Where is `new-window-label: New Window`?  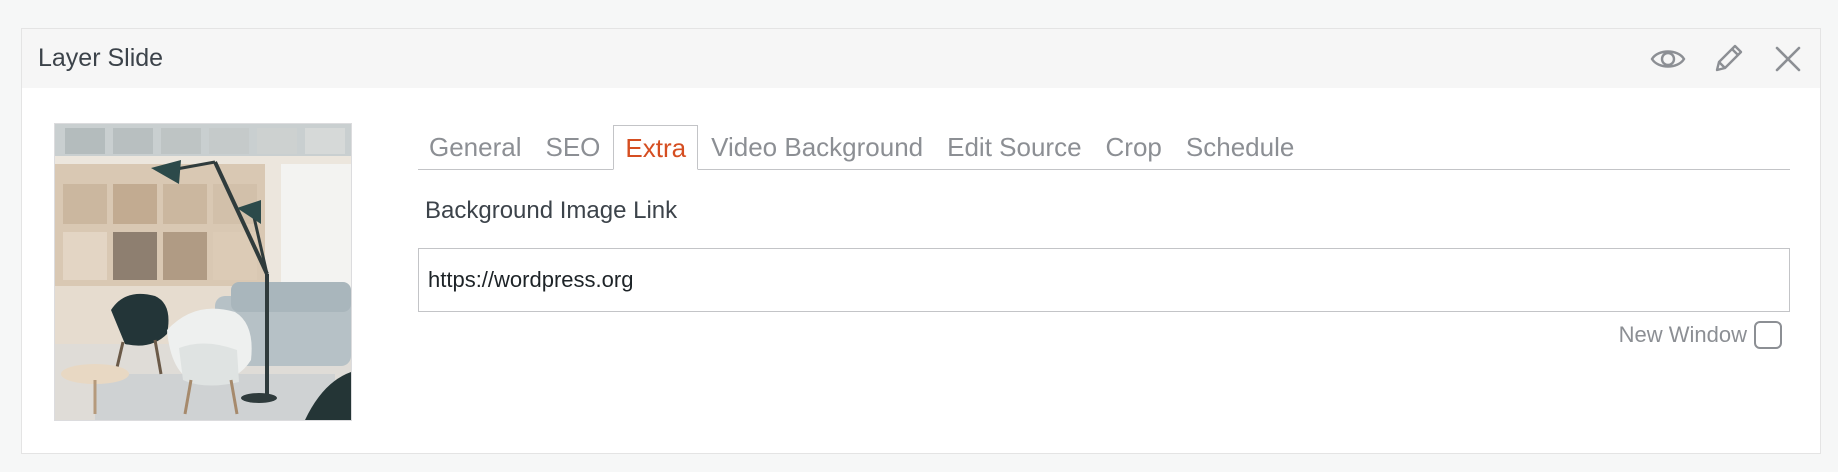 new-window-label: New Window is located at coordinates (1682, 334).